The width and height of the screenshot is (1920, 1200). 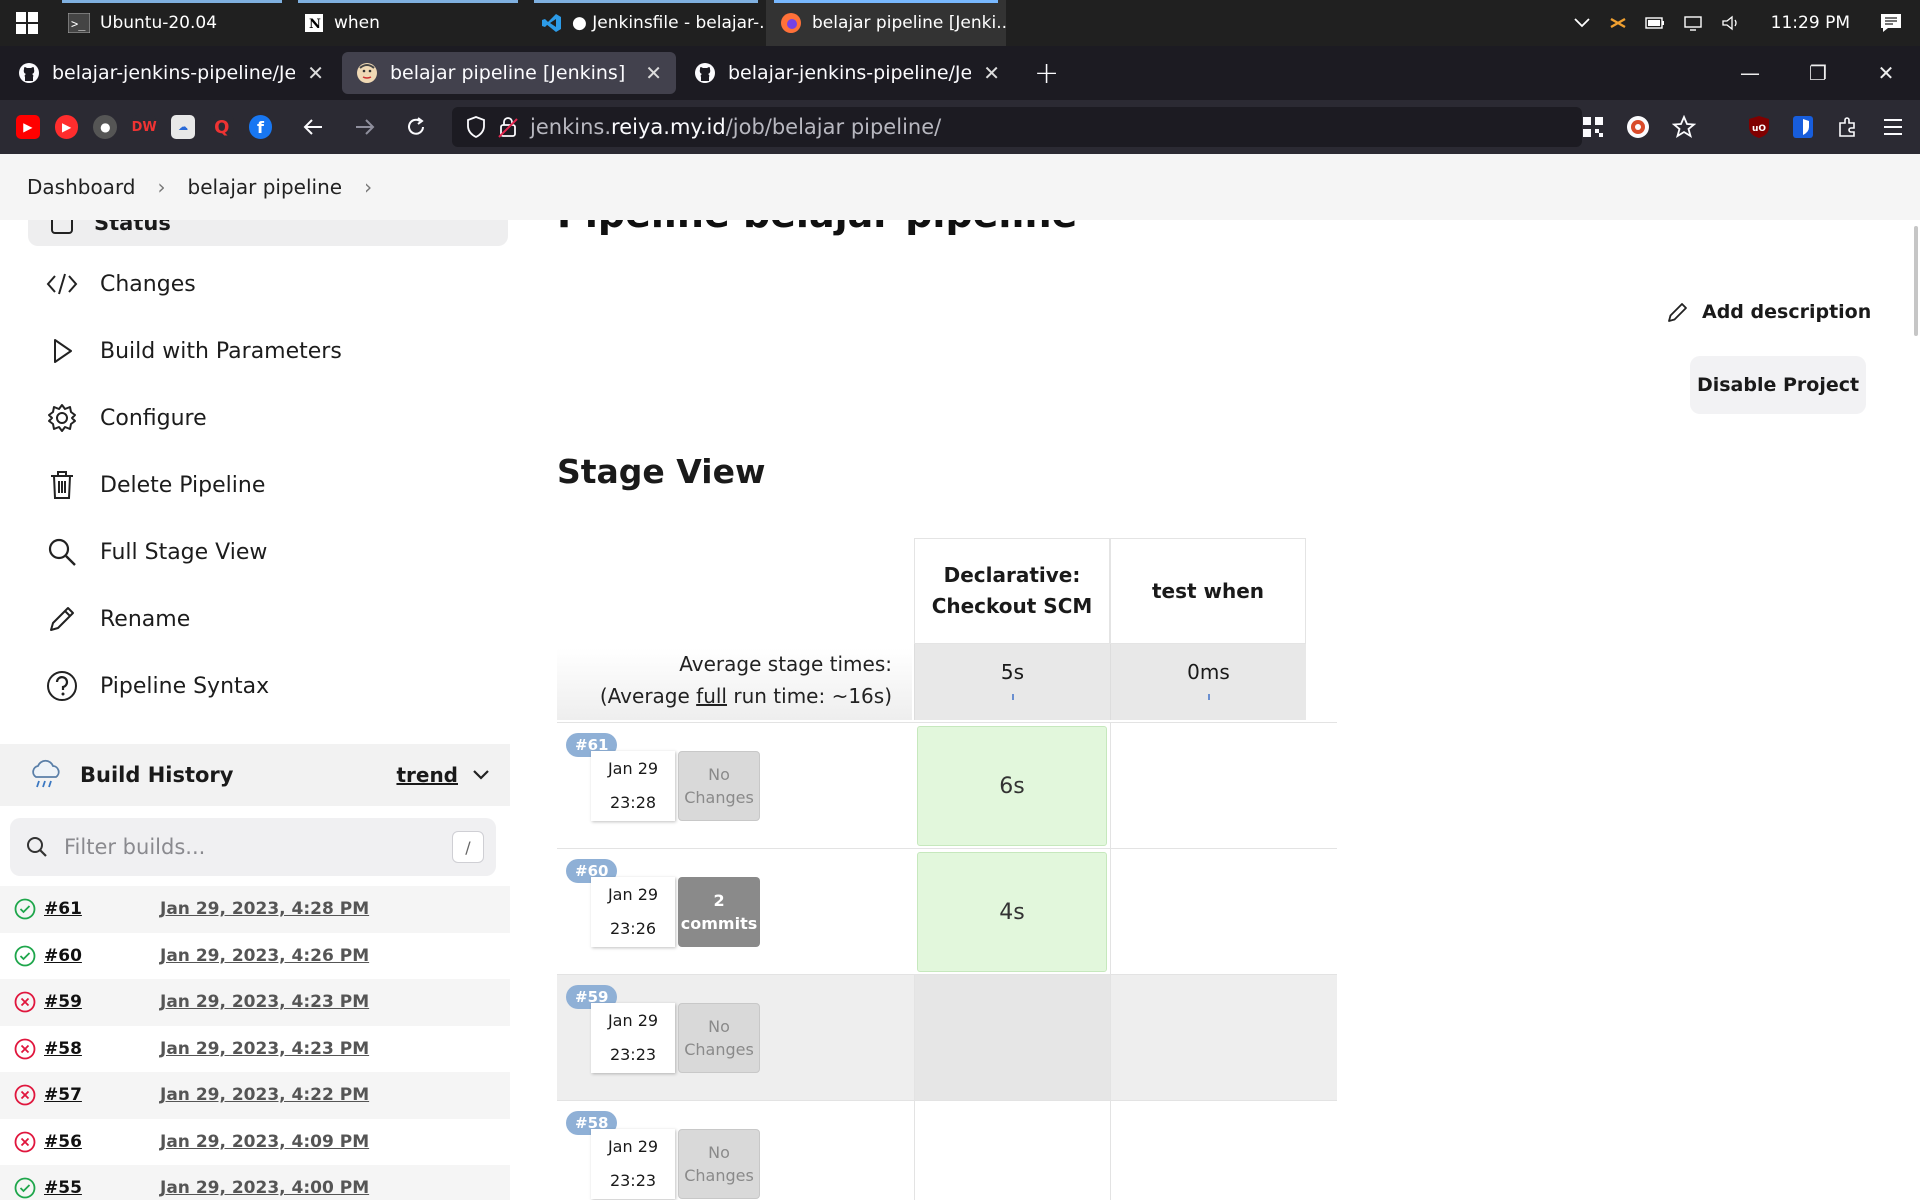 I want to click on jenkins-icon, so click(x=367, y=73).